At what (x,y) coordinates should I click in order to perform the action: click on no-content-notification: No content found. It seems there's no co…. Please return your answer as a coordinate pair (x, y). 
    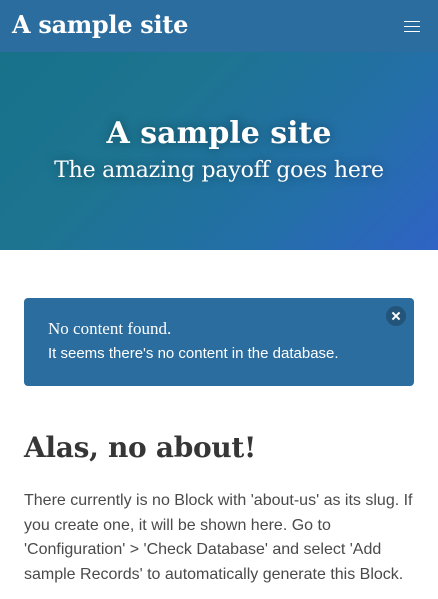
    Looking at the image, I should click on (219, 342).